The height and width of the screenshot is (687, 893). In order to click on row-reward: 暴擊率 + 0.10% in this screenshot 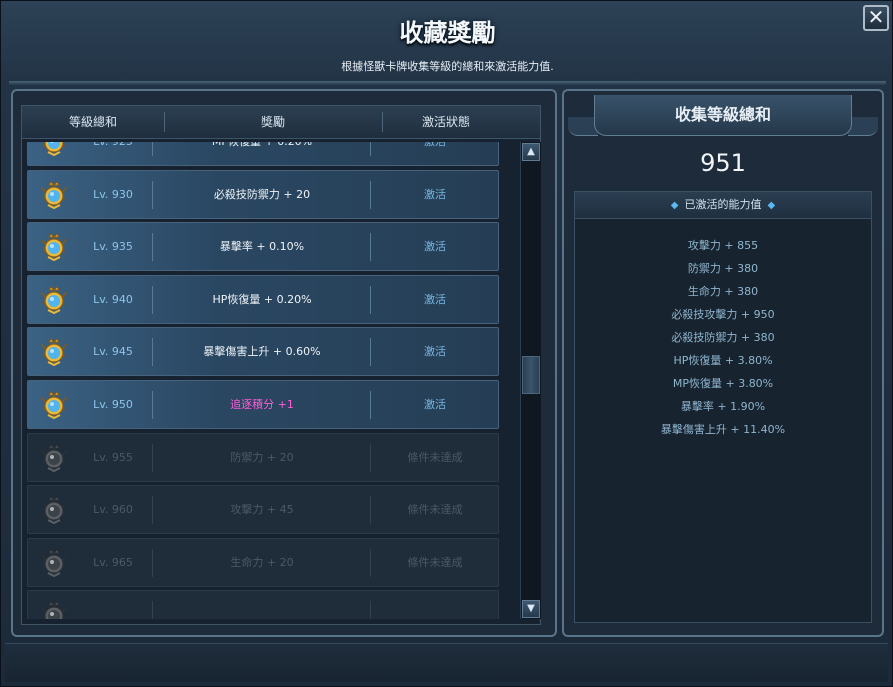, I will do `click(262, 246)`.